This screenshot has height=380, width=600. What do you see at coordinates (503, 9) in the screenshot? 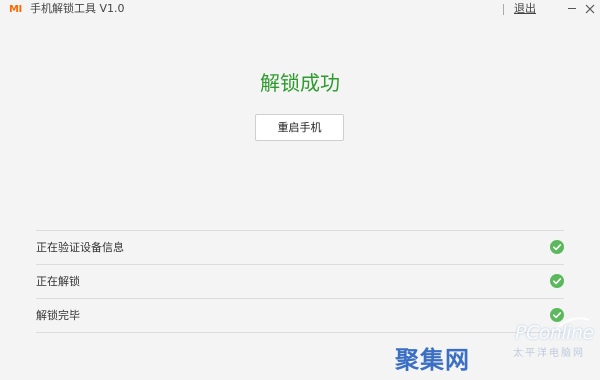
I see `title-divider` at bounding box center [503, 9].